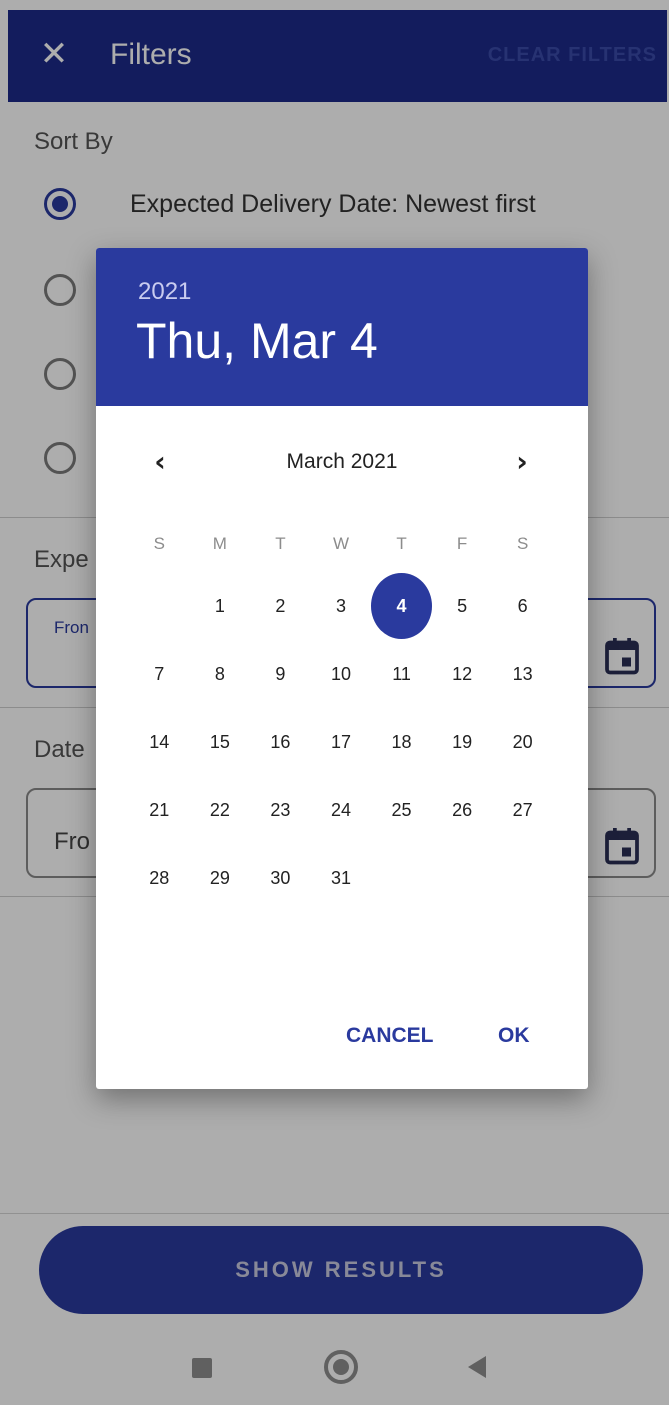 Image resolution: width=669 pixels, height=1405 pixels. I want to click on calendar-day-label: 13, so click(522, 673).